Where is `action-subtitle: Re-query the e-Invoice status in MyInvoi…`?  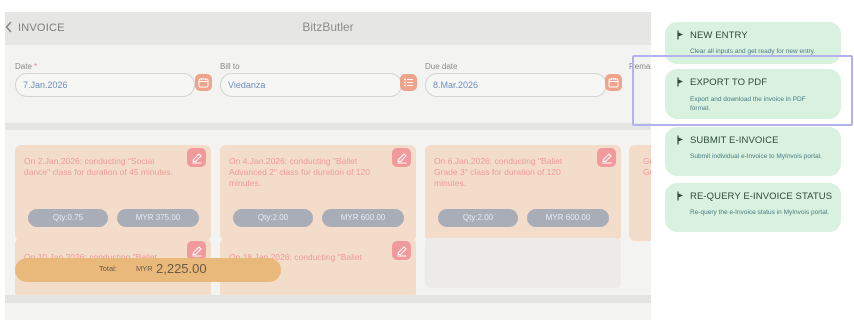
action-subtitle: Re-query the e-Invoice status in MyInvoi… is located at coordinates (760, 212).